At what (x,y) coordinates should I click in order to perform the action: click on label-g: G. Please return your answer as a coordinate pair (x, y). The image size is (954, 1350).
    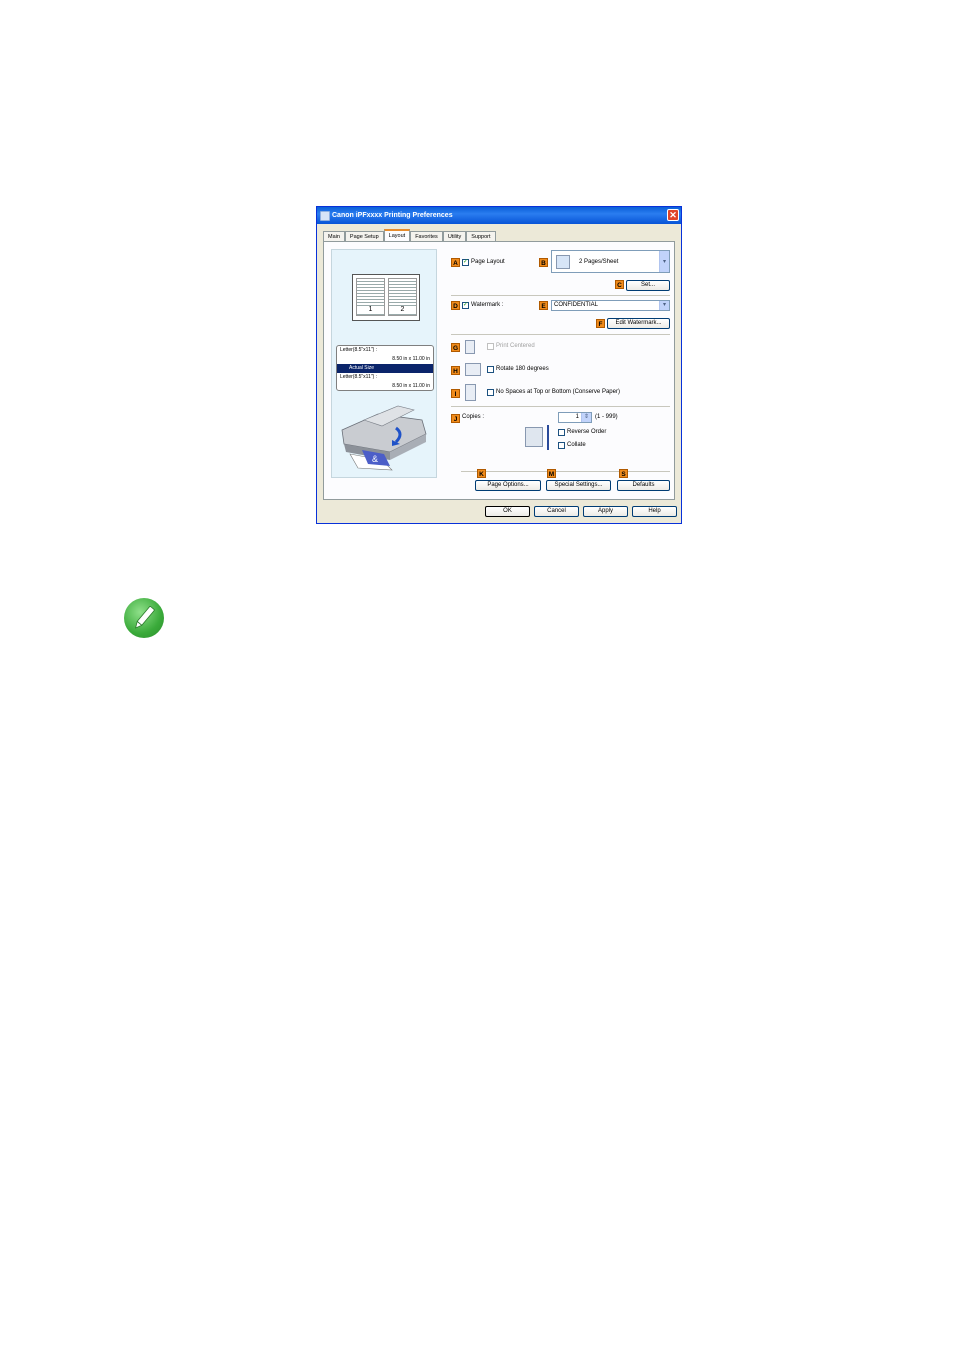
    Looking at the image, I should click on (455, 347).